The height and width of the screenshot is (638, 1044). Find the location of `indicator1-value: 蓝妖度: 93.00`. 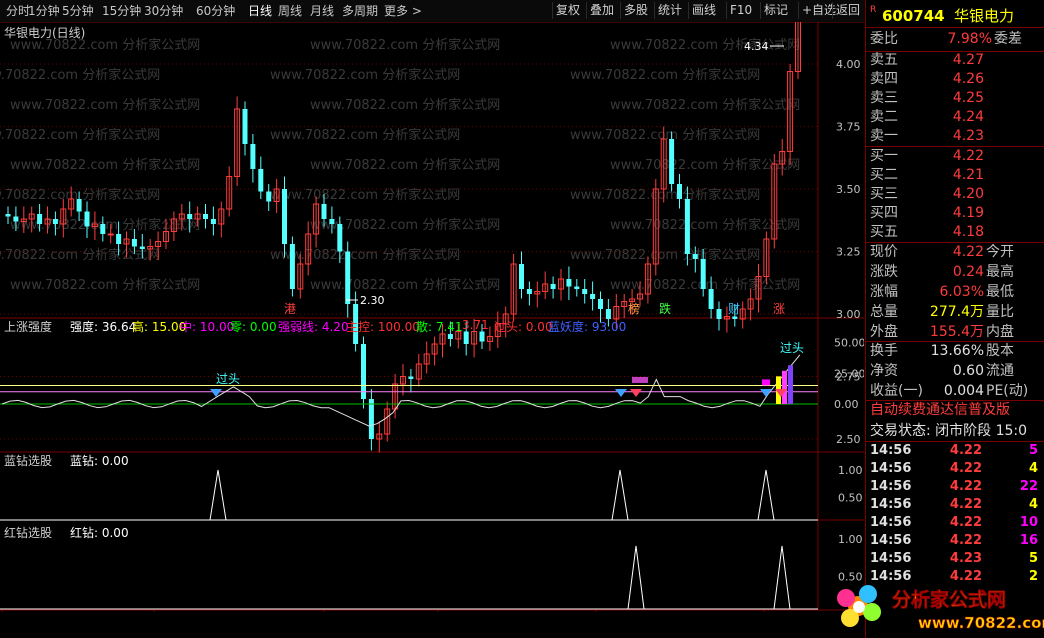

indicator1-value: 蓝妖度: 93.00 is located at coordinates (587, 327).